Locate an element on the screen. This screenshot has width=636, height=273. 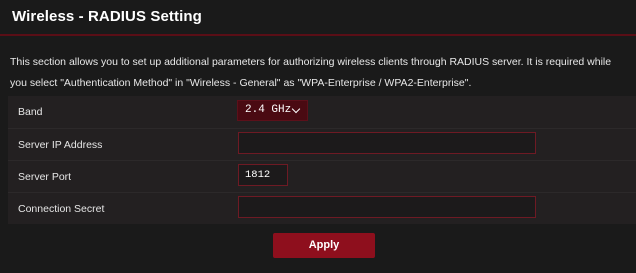
connection-secret-row: Connection Secret is located at coordinates (322, 209).